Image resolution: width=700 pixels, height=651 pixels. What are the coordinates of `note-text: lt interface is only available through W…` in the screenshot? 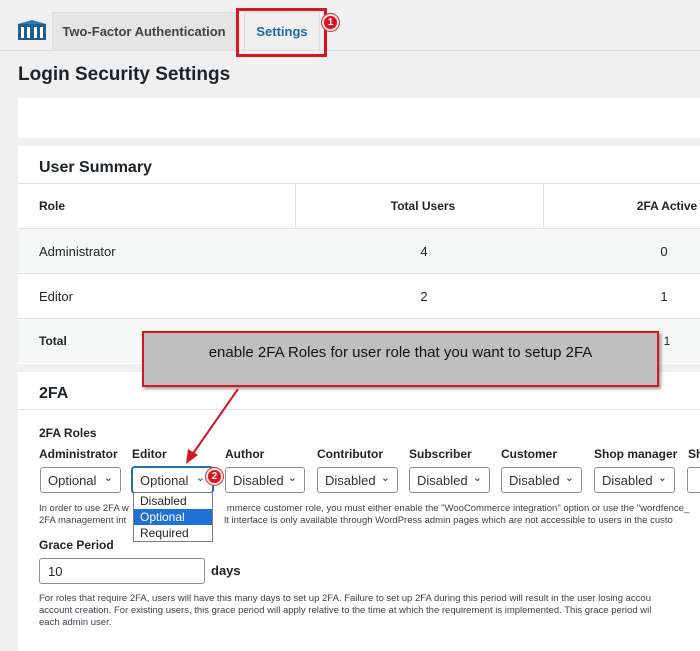 It's located at (448, 520).